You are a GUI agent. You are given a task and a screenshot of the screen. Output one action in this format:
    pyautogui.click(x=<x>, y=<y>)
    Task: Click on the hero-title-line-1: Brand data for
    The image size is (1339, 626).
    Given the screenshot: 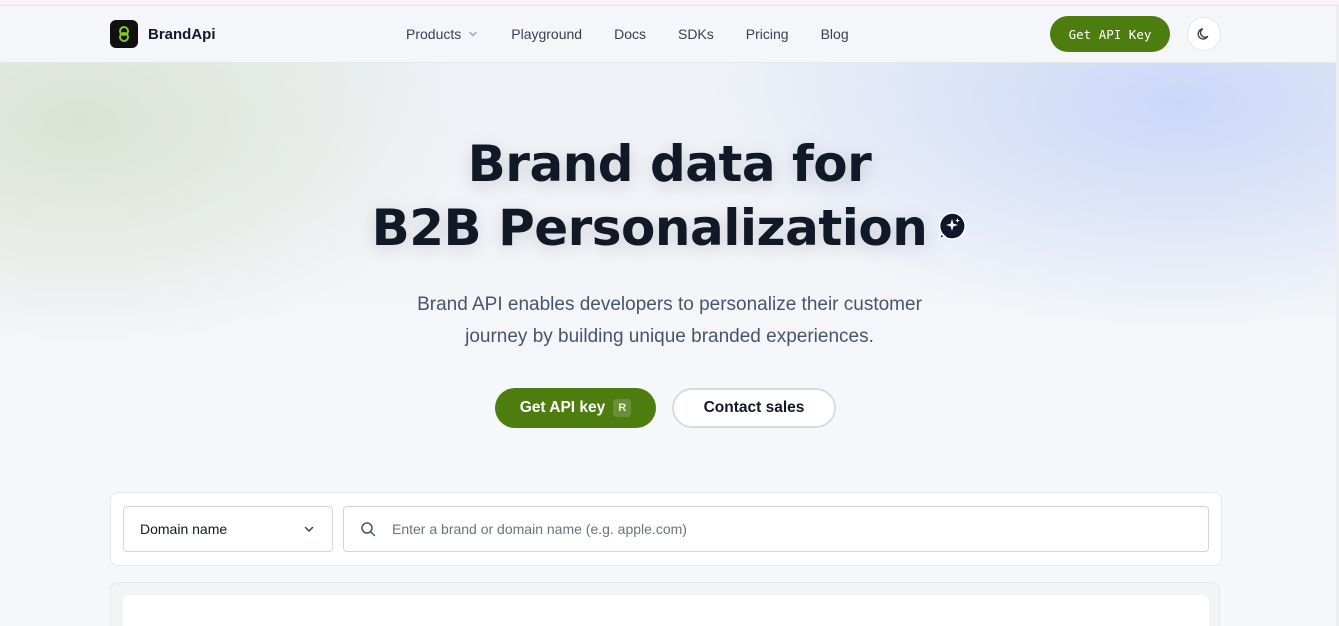 What is the action you would take?
    pyautogui.click(x=669, y=164)
    